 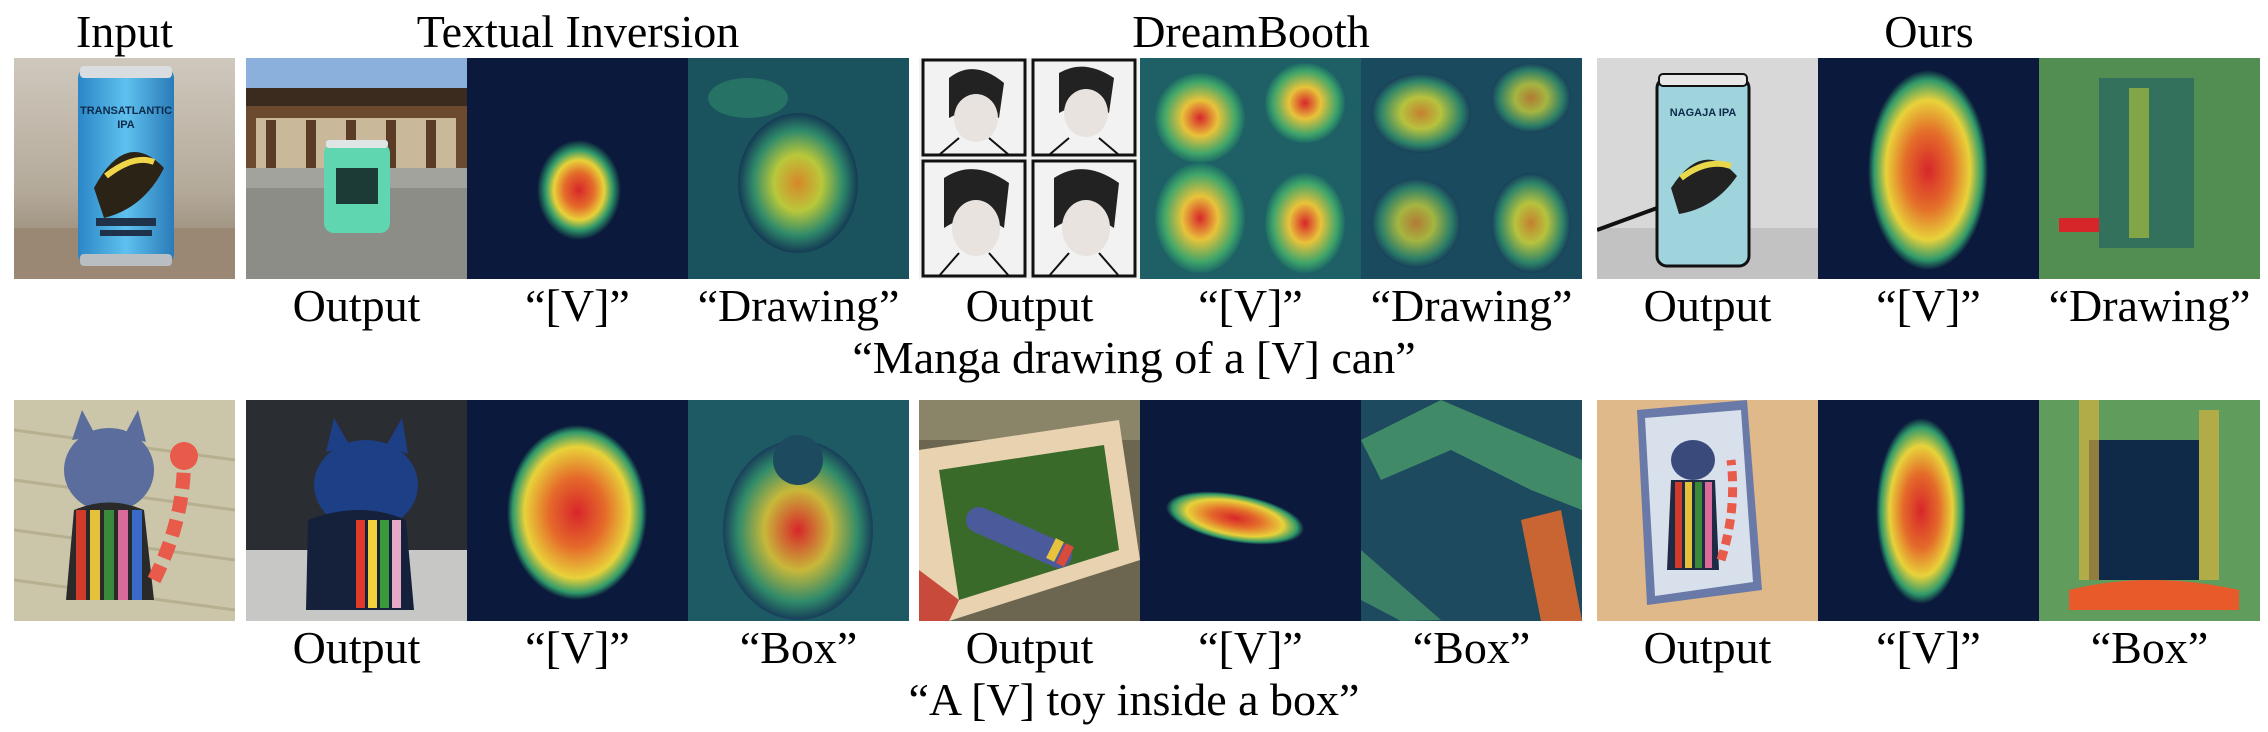 I want to click on caption-ti-token-1: “[V]”, so click(x=577, y=305).